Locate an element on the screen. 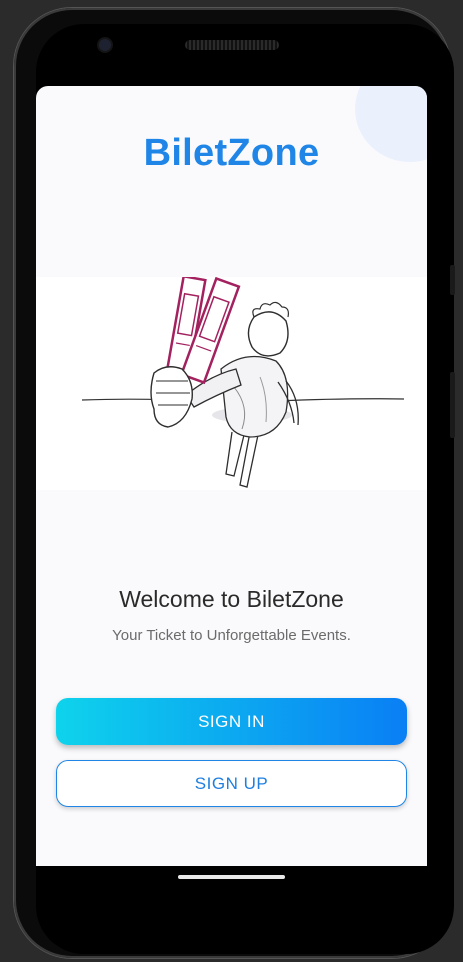 This screenshot has width=463, height=962. sign-in-button: SIGN IN is located at coordinates (231, 721).